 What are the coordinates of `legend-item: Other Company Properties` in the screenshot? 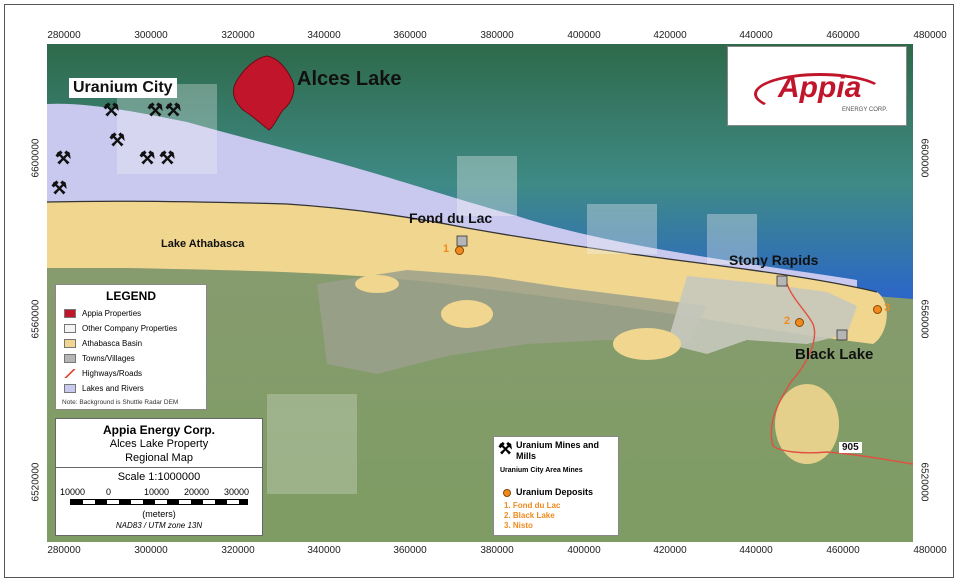 It's located at (120, 328).